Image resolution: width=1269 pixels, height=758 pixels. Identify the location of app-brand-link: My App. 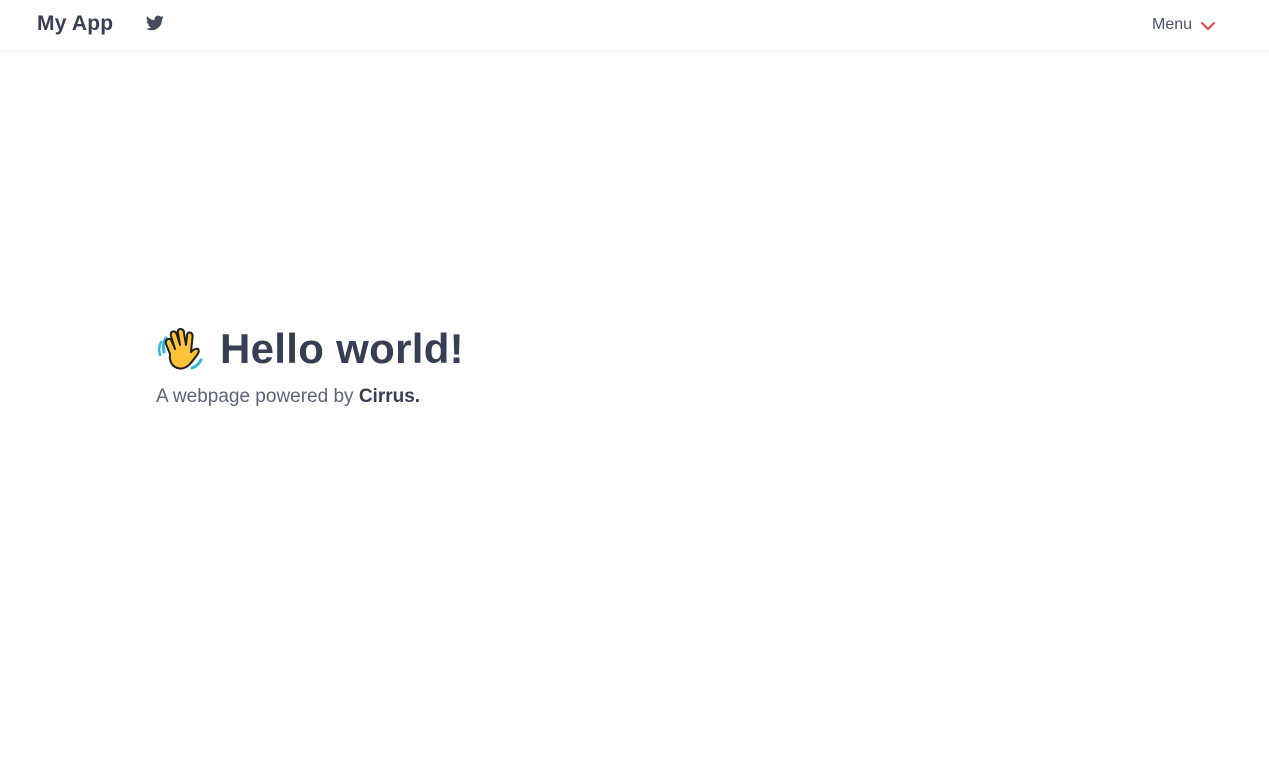
(75, 24).